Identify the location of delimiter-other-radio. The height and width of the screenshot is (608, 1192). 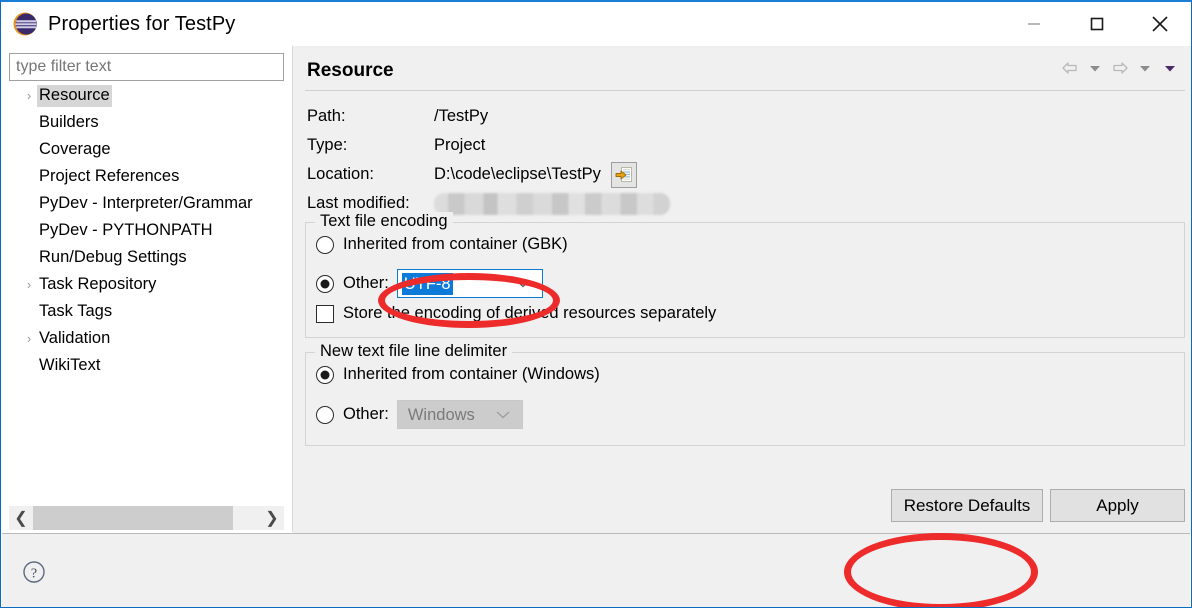
(325, 414).